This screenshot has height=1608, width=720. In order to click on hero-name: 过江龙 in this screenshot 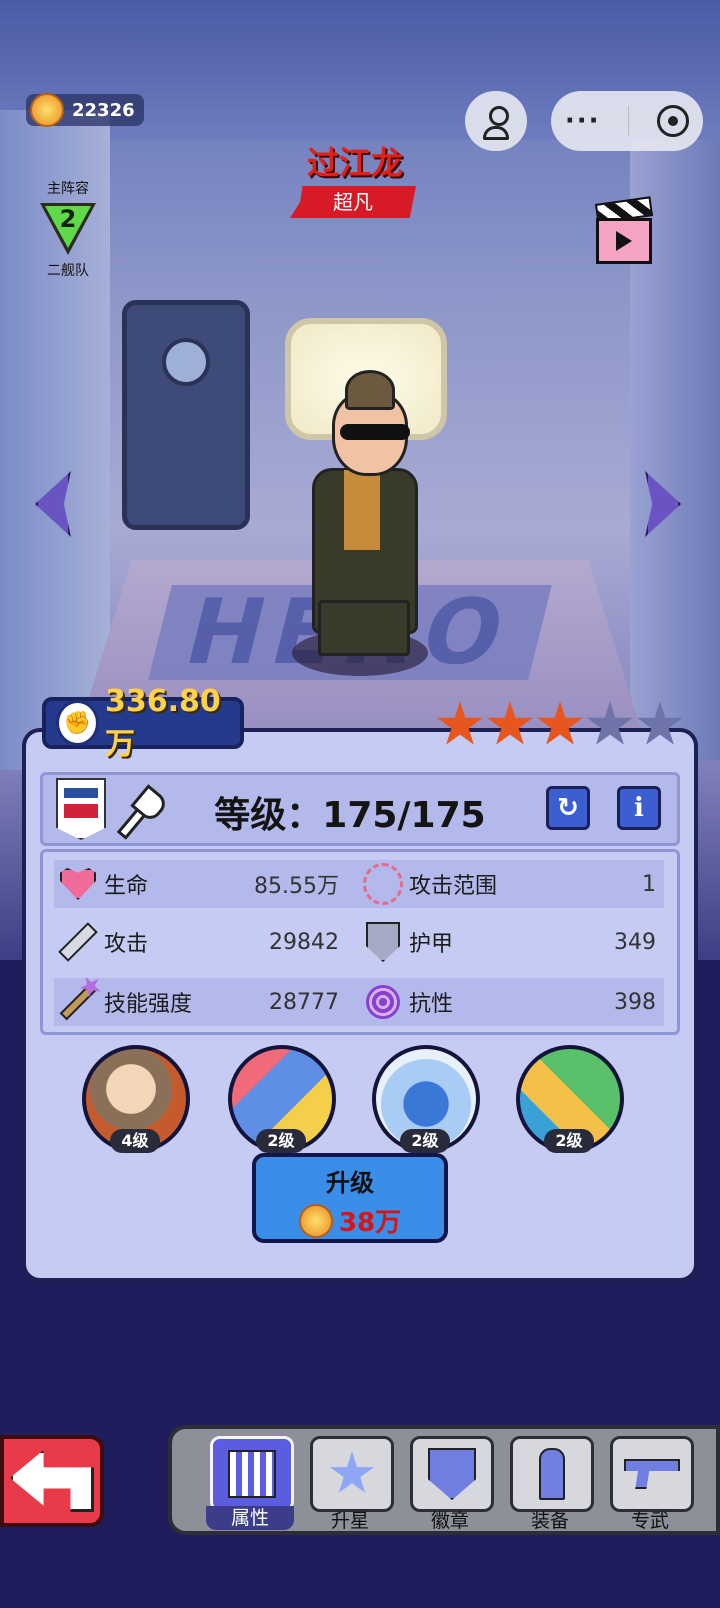, I will do `click(354, 163)`.